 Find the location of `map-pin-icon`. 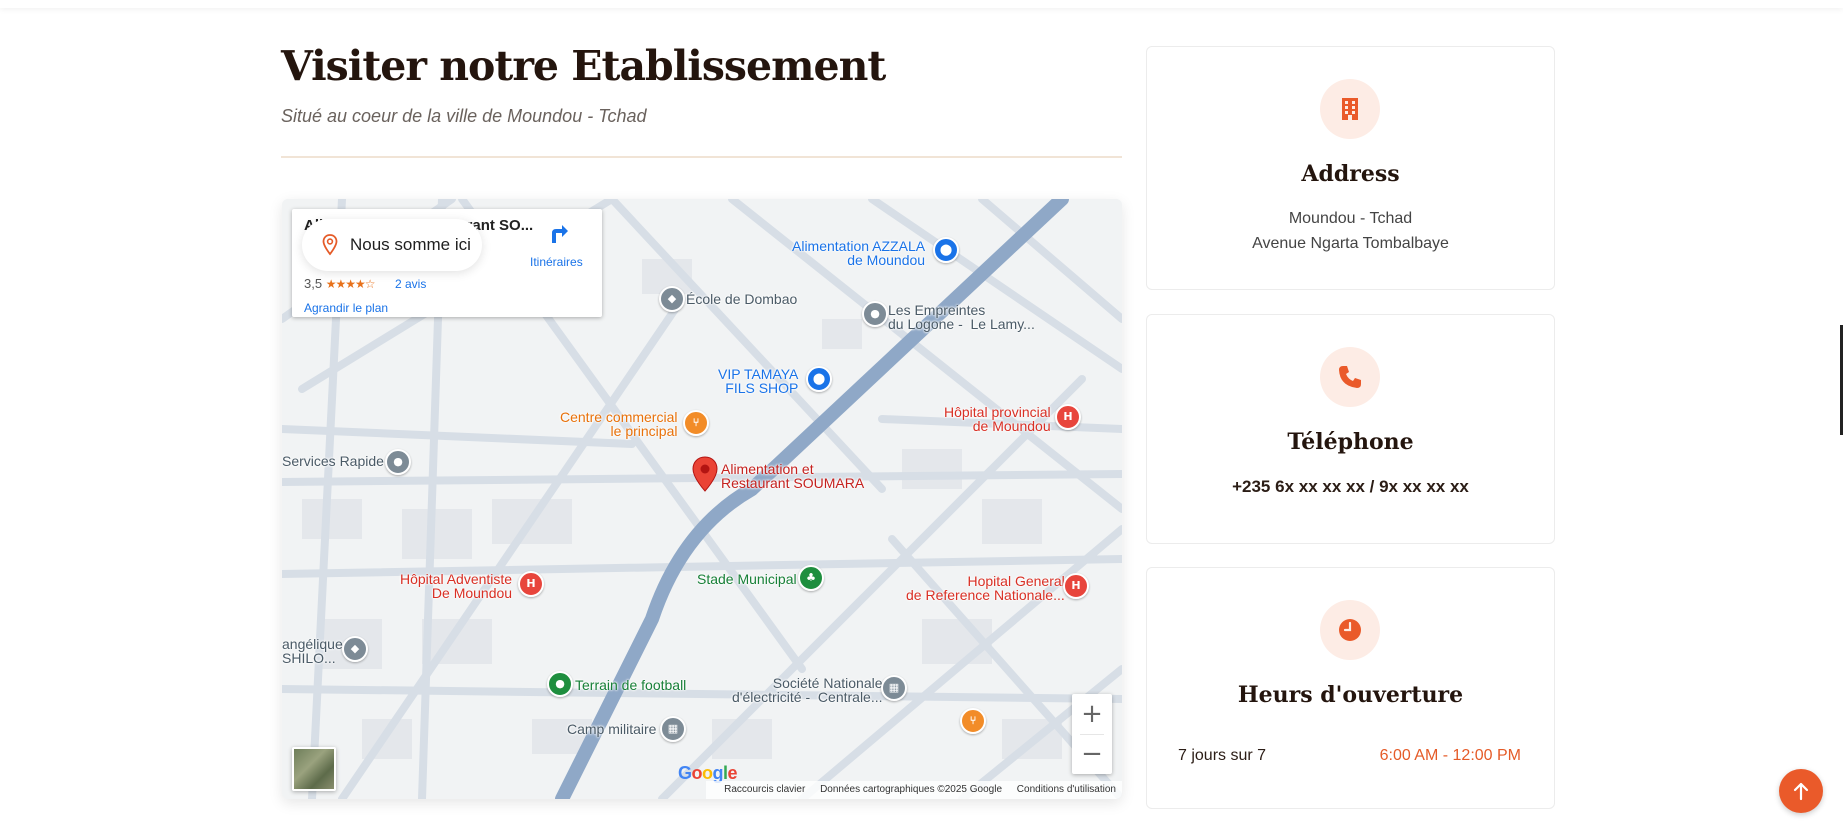

map-pin-icon is located at coordinates (705, 474).